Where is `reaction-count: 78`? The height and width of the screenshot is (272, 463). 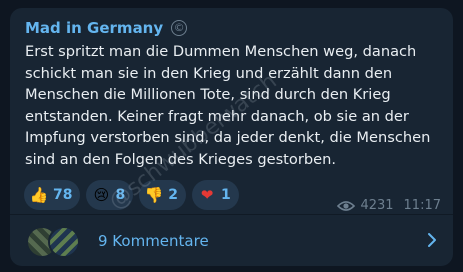
reaction-count: 78 is located at coordinates (63, 195).